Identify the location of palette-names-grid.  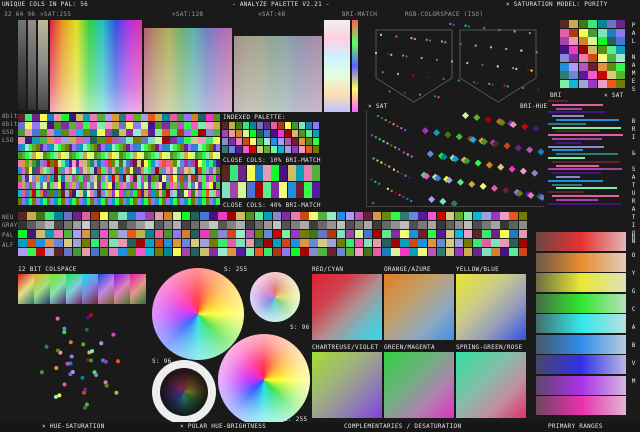
(593, 54).